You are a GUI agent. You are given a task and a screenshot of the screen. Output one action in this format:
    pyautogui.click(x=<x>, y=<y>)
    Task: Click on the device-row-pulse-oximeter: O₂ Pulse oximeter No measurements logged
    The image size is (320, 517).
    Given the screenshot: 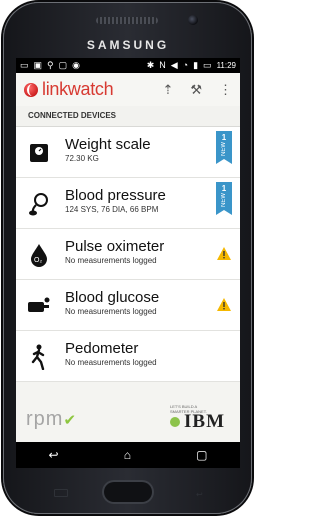 What is the action you would take?
    pyautogui.click(x=128, y=254)
    